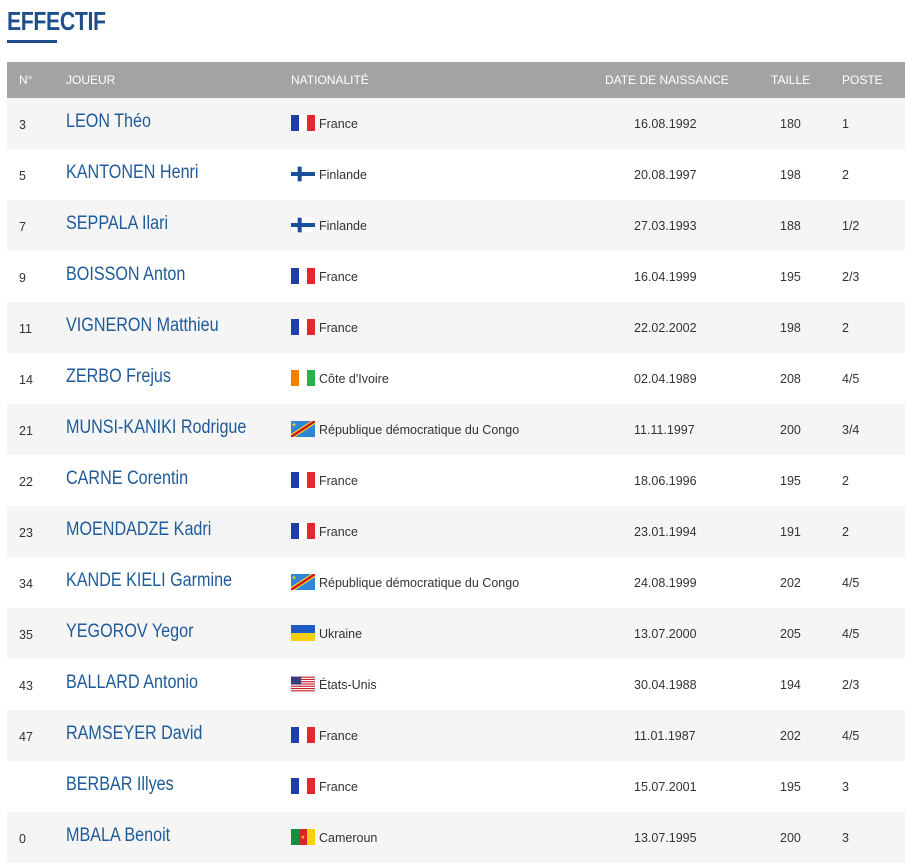  Describe the element at coordinates (456, 837) in the screenshot. I see `table-row: 0 MBALA Benoit Cameroun 13.07.1995 200 3` at that location.